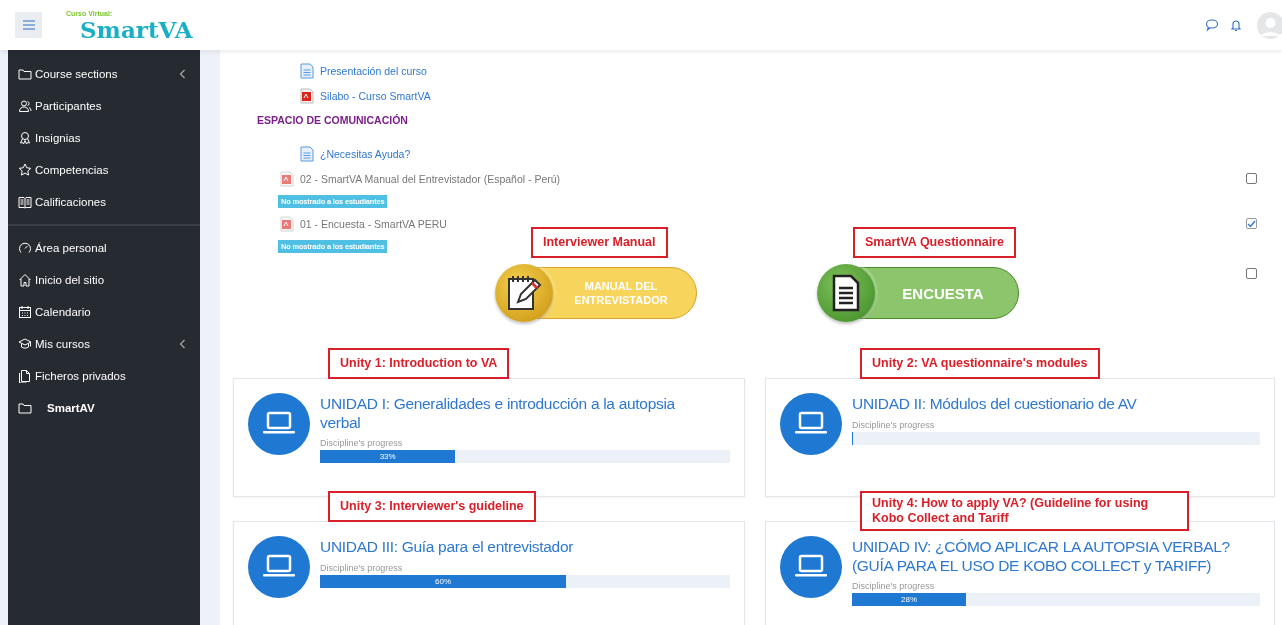 The width and height of the screenshot is (1282, 625). What do you see at coordinates (104, 138) in the screenshot?
I see `sidebar-item: Insignias` at bounding box center [104, 138].